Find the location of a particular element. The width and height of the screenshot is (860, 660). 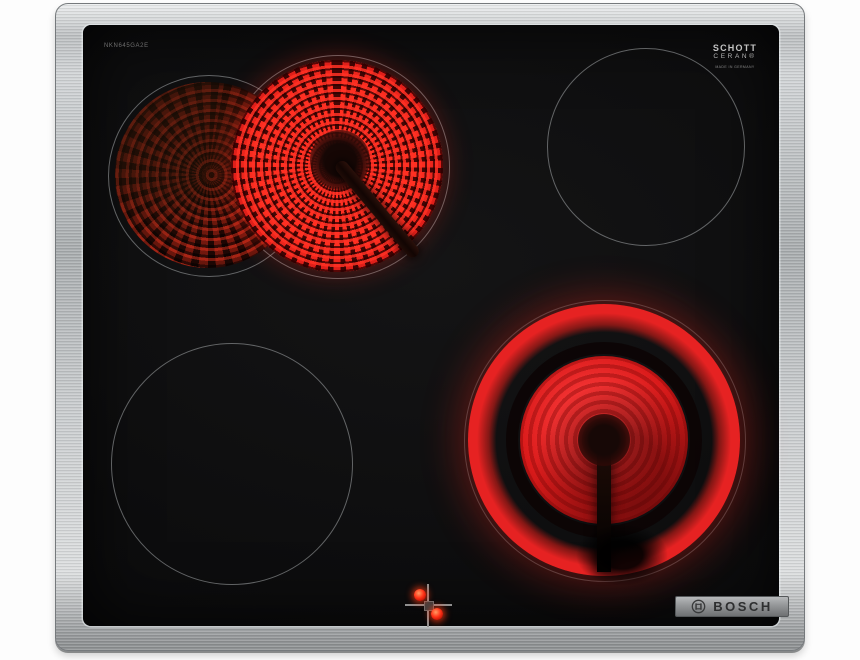

ceran-wordmark: CERAN® is located at coordinates (735, 56).